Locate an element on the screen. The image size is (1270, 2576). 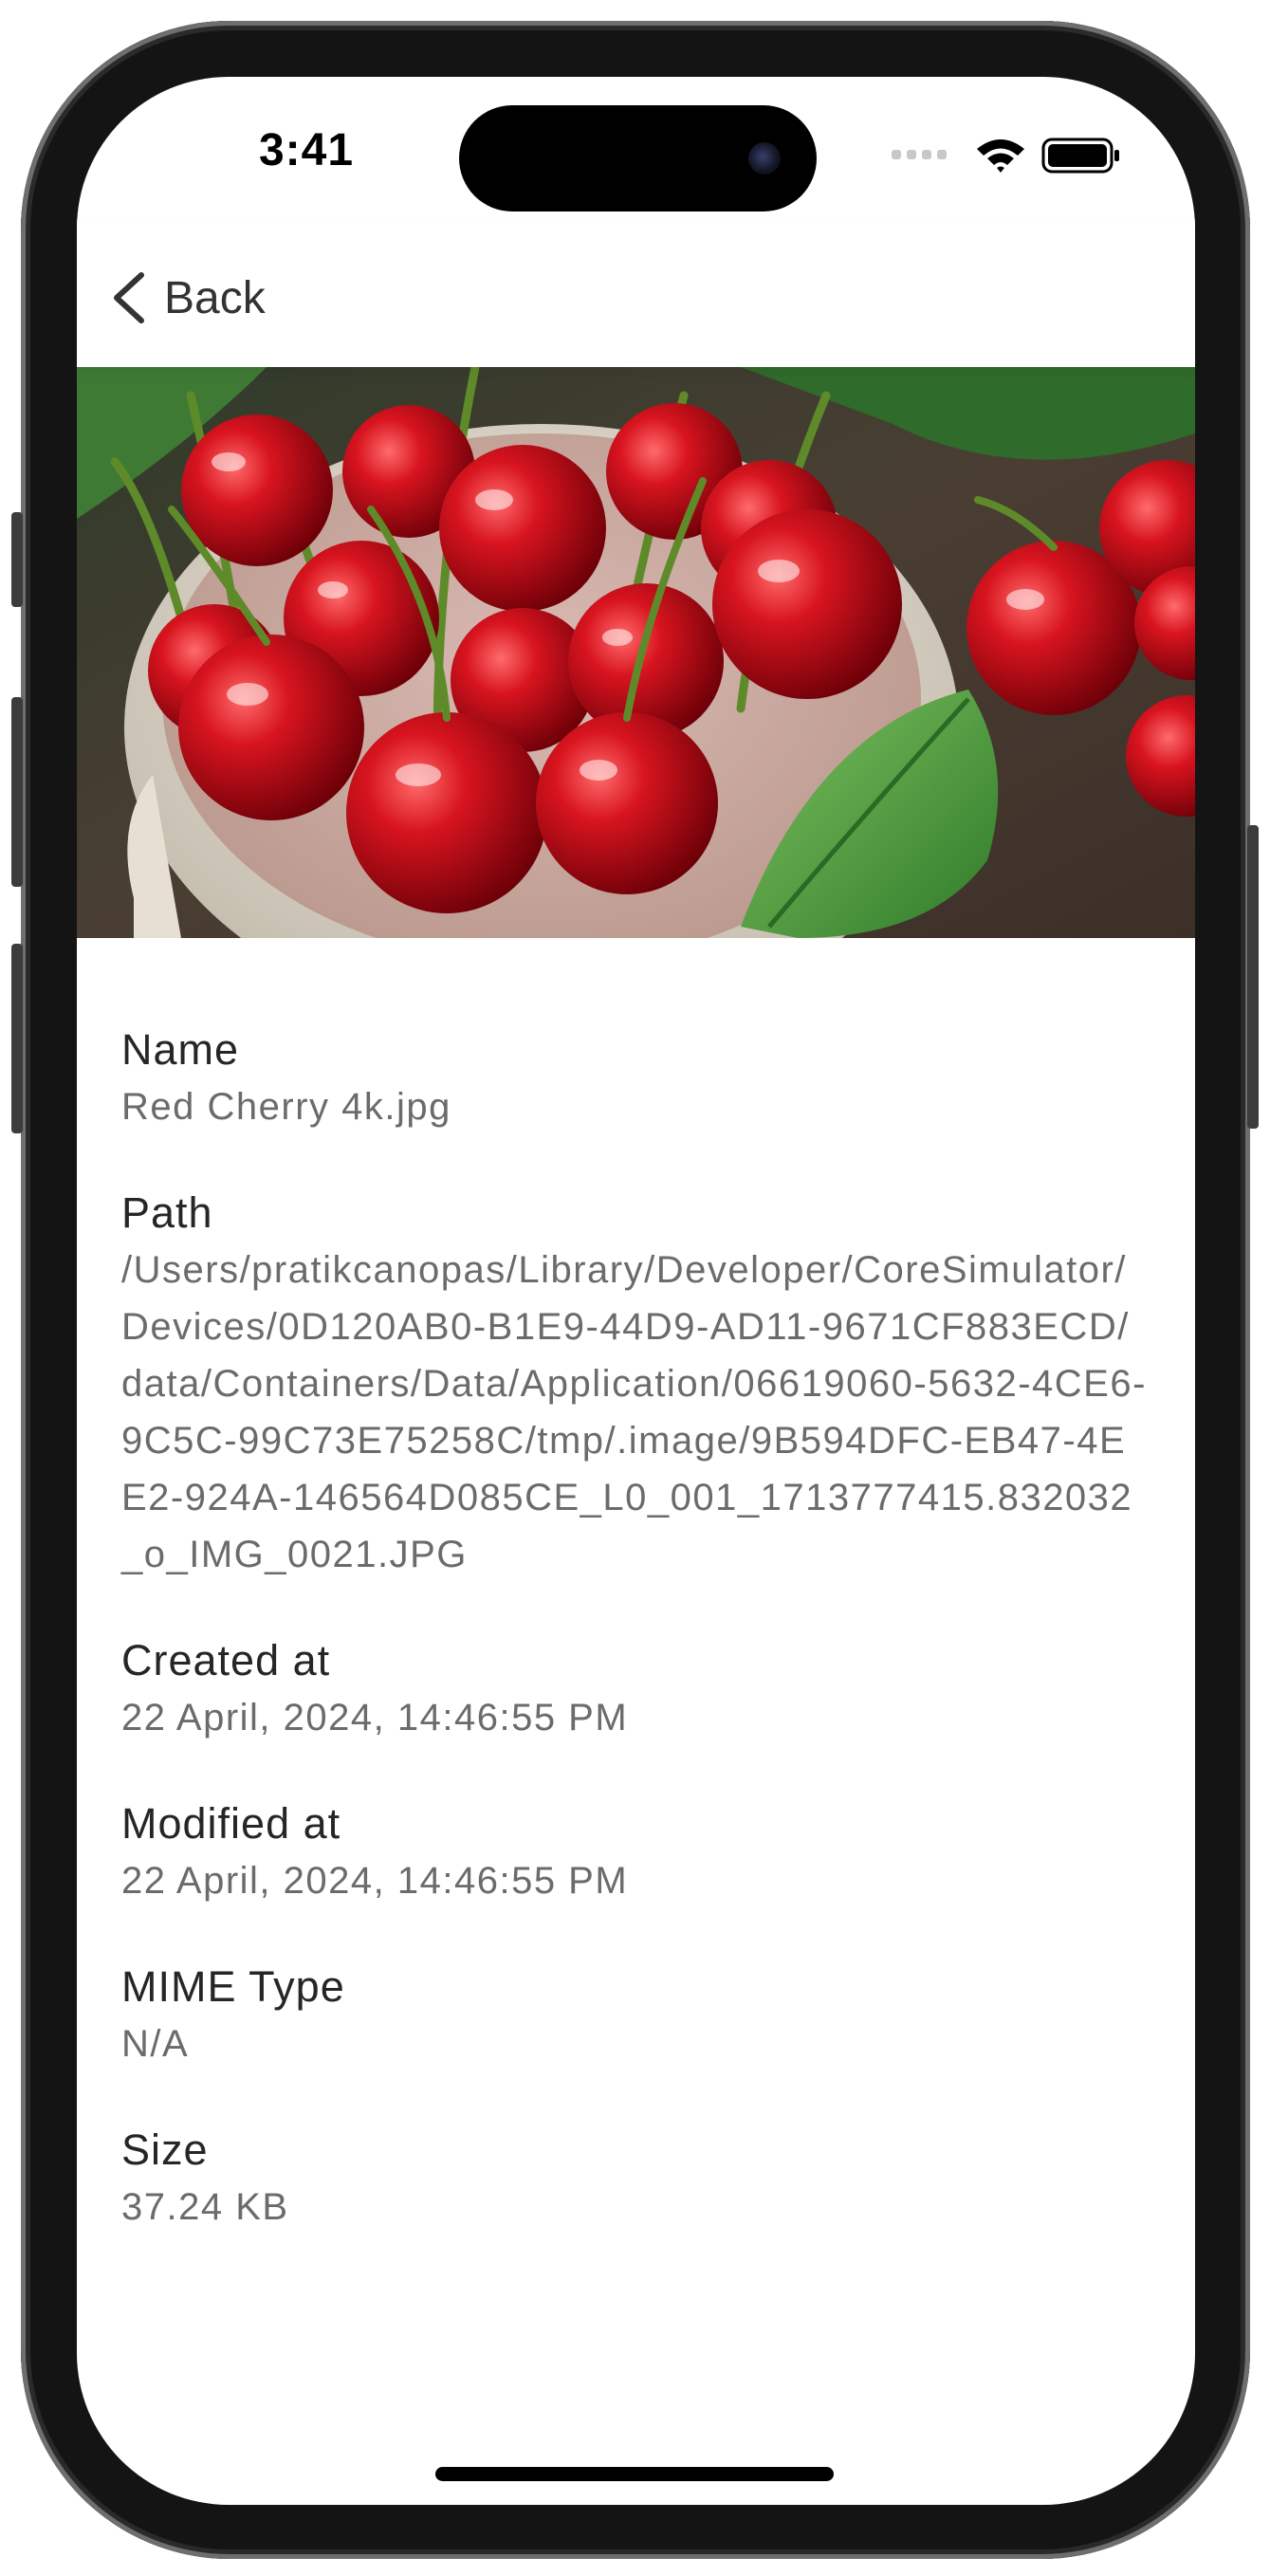
back-label: Back is located at coordinates (215, 297).